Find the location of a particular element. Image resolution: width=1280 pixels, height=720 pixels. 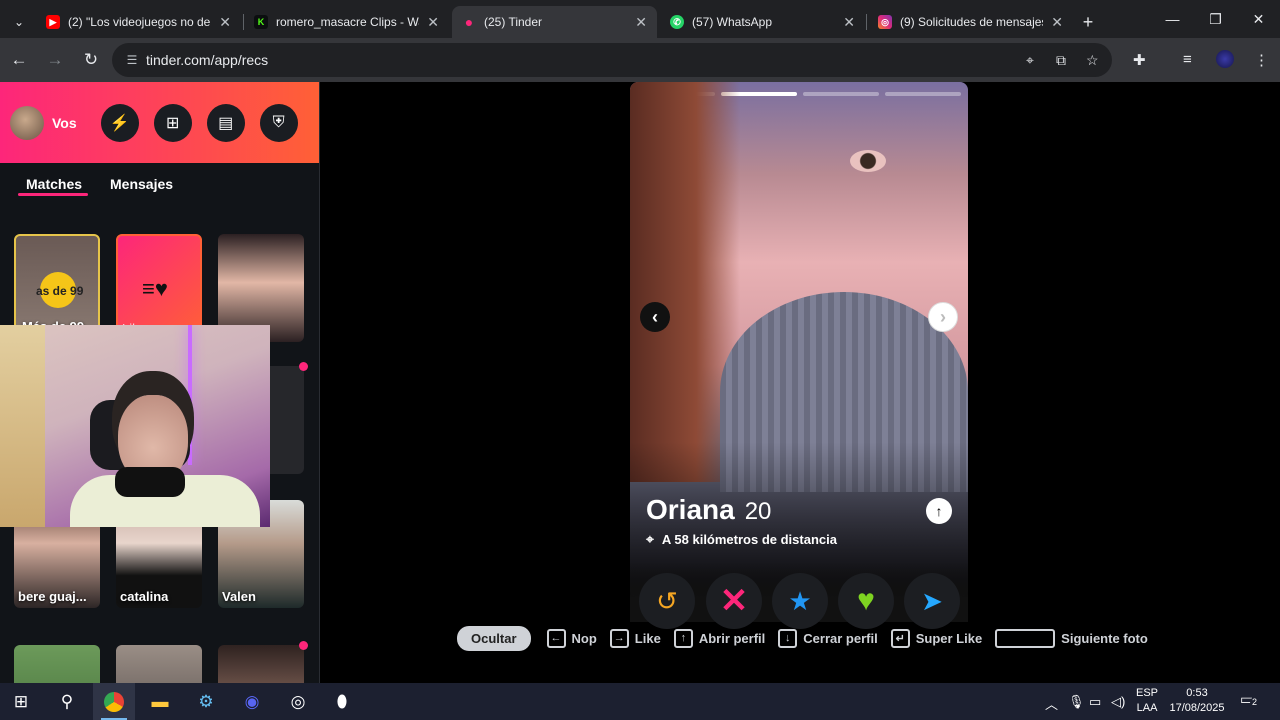

arrow-up-key-icon: ↑ is located at coordinates (683, 638).